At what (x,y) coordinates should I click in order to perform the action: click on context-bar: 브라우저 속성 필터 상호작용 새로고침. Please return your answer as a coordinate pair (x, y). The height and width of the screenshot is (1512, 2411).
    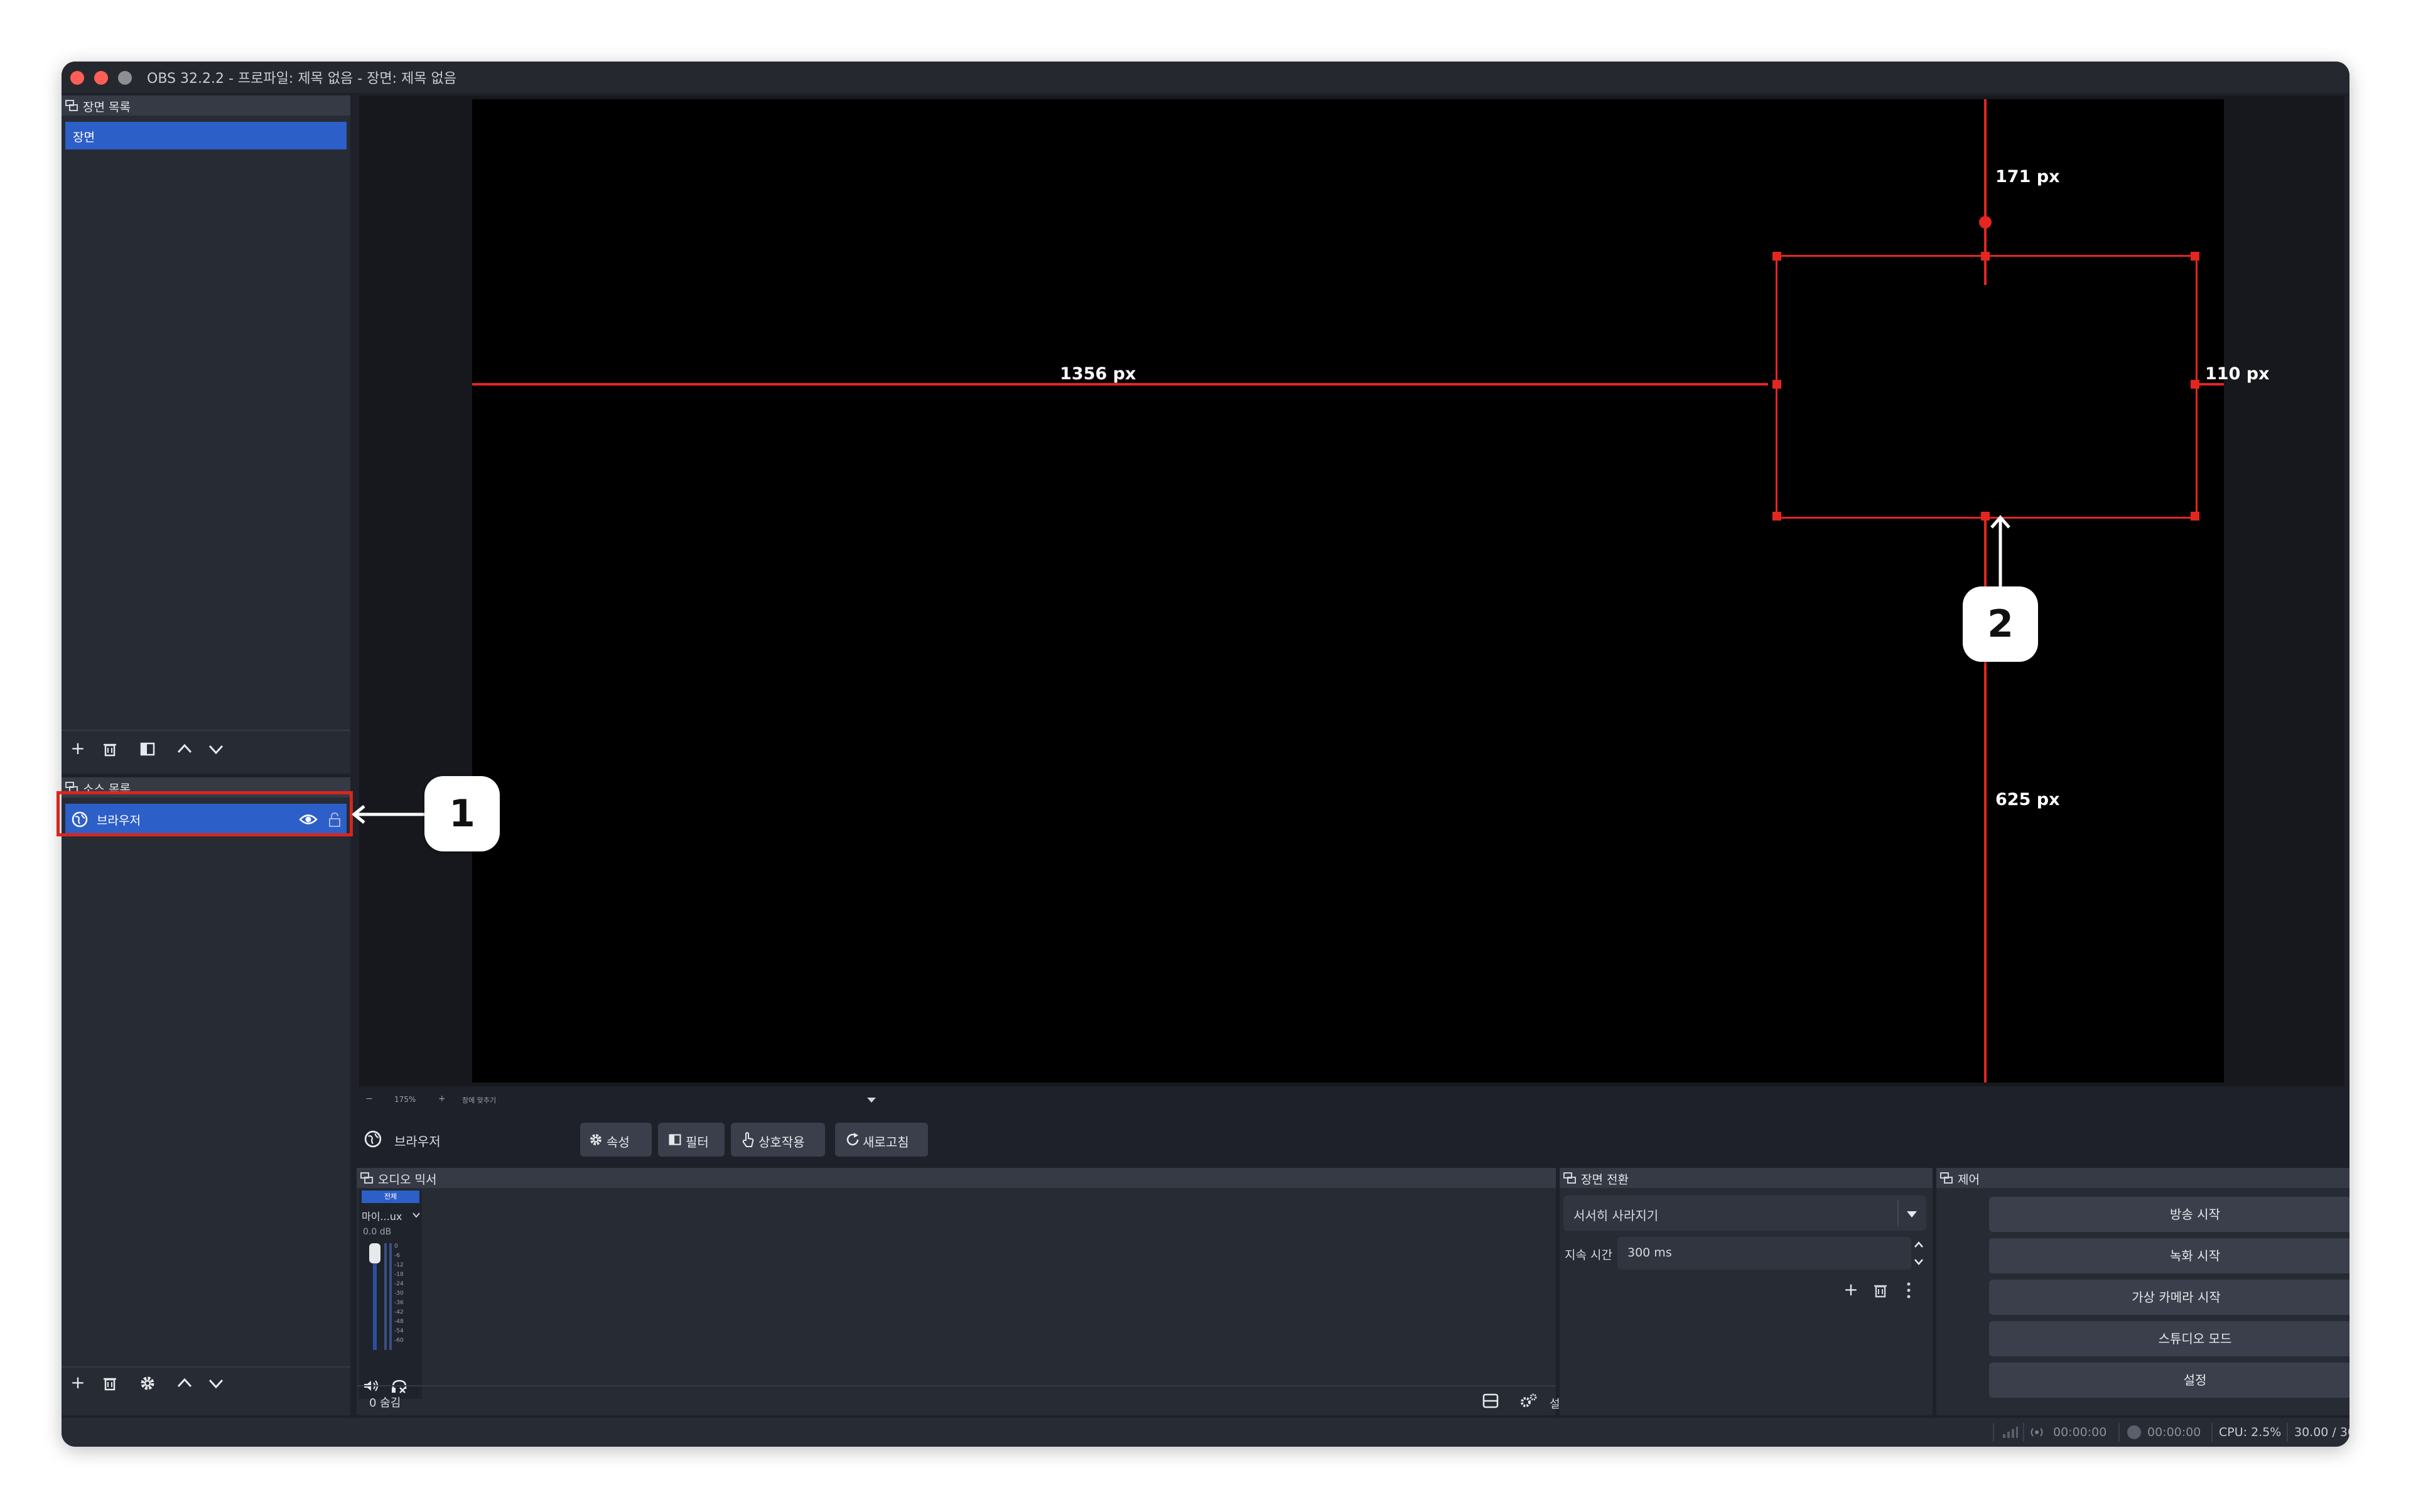
    Looking at the image, I should click on (1353, 1139).